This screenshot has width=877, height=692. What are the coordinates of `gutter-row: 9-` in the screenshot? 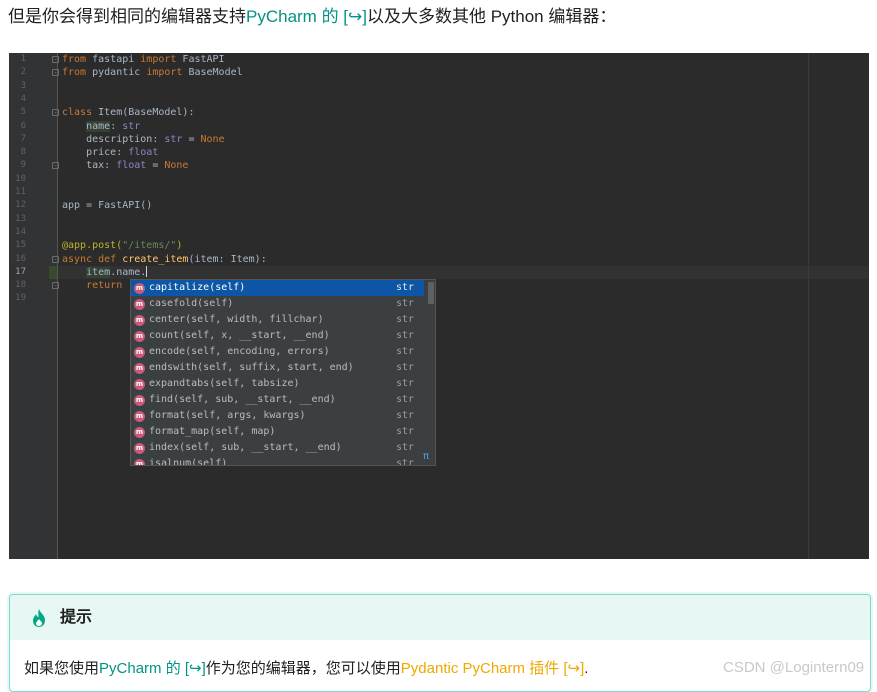 It's located at (34, 165).